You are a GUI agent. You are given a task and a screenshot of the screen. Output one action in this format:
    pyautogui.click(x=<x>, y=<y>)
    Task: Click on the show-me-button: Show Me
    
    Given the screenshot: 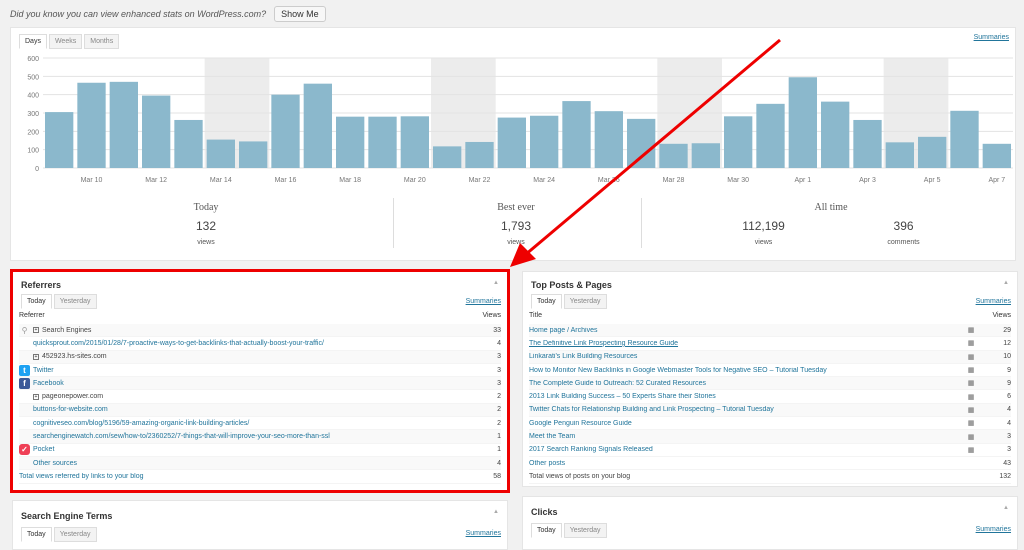 What is the action you would take?
    pyautogui.click(x=300, y=14)
    